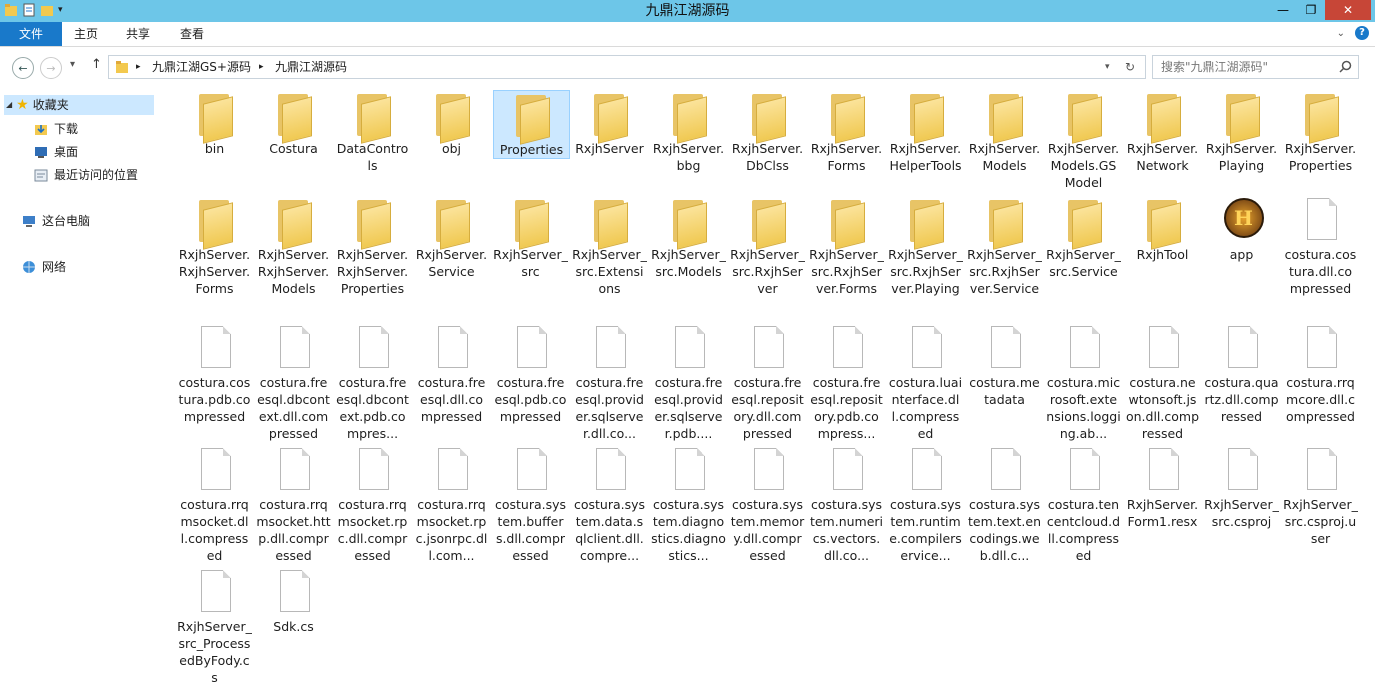 This screenshot has width=1375, height=686. I want to click on file-item: Happ, so click(1241, 229).